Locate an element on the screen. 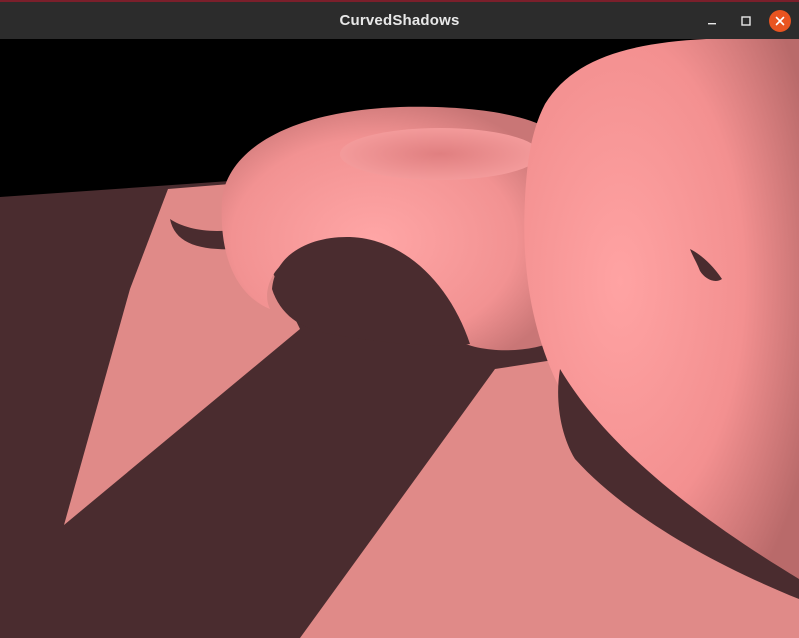  window-title: CurvedShadows is located at coordinates (399, 20).